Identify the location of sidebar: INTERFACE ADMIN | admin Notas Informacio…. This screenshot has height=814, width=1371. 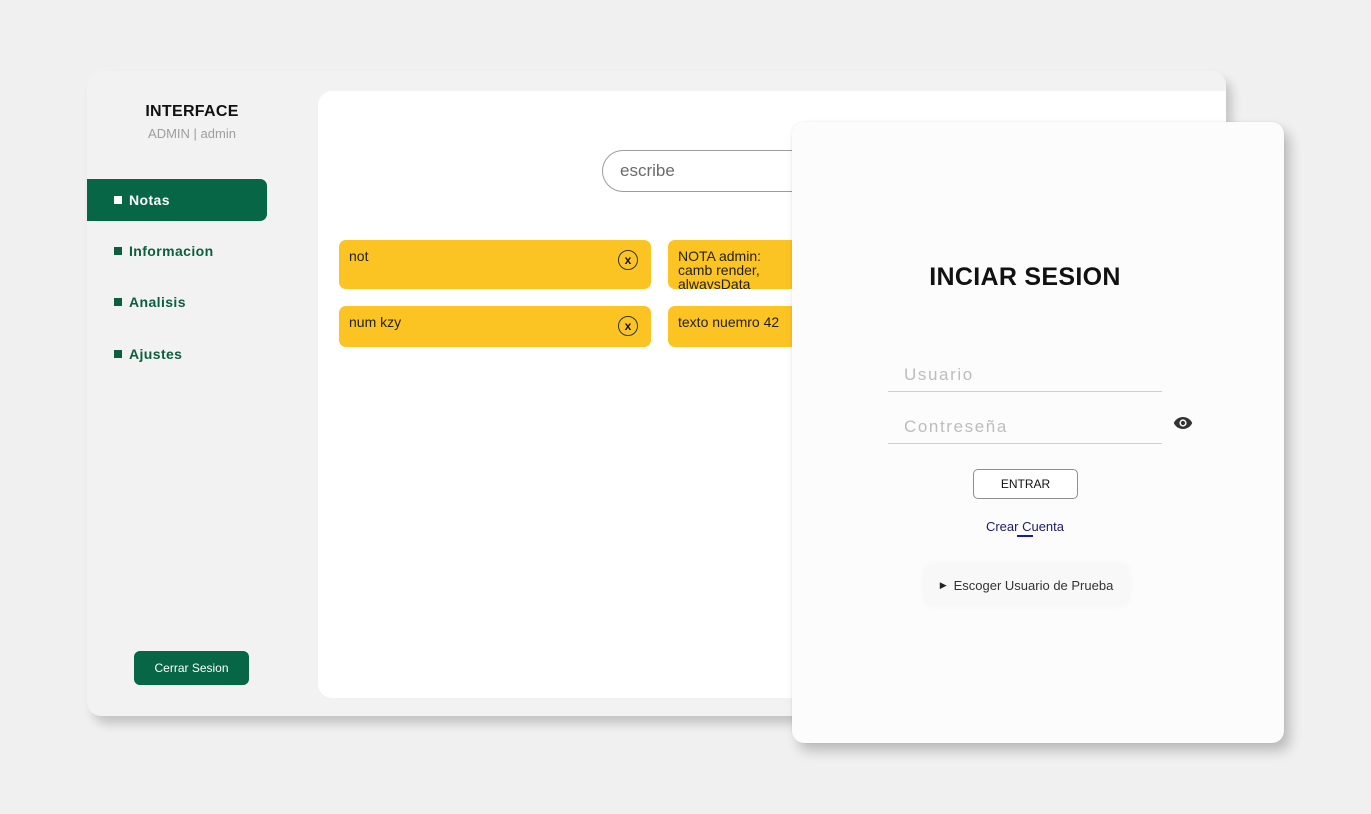
(192, 393).